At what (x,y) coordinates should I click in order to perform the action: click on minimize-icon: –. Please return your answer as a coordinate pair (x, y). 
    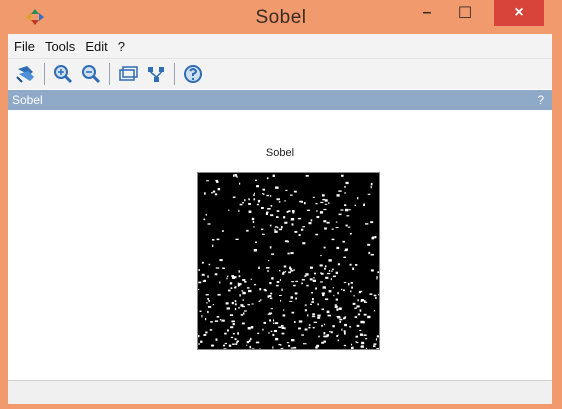
    Looking at the image, I should click on (427, 12).